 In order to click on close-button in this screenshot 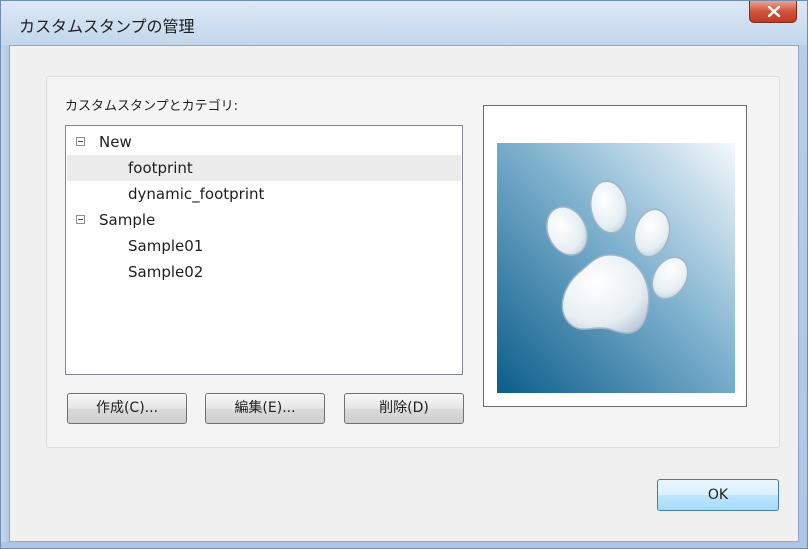, I will do `click(773, 12)`.